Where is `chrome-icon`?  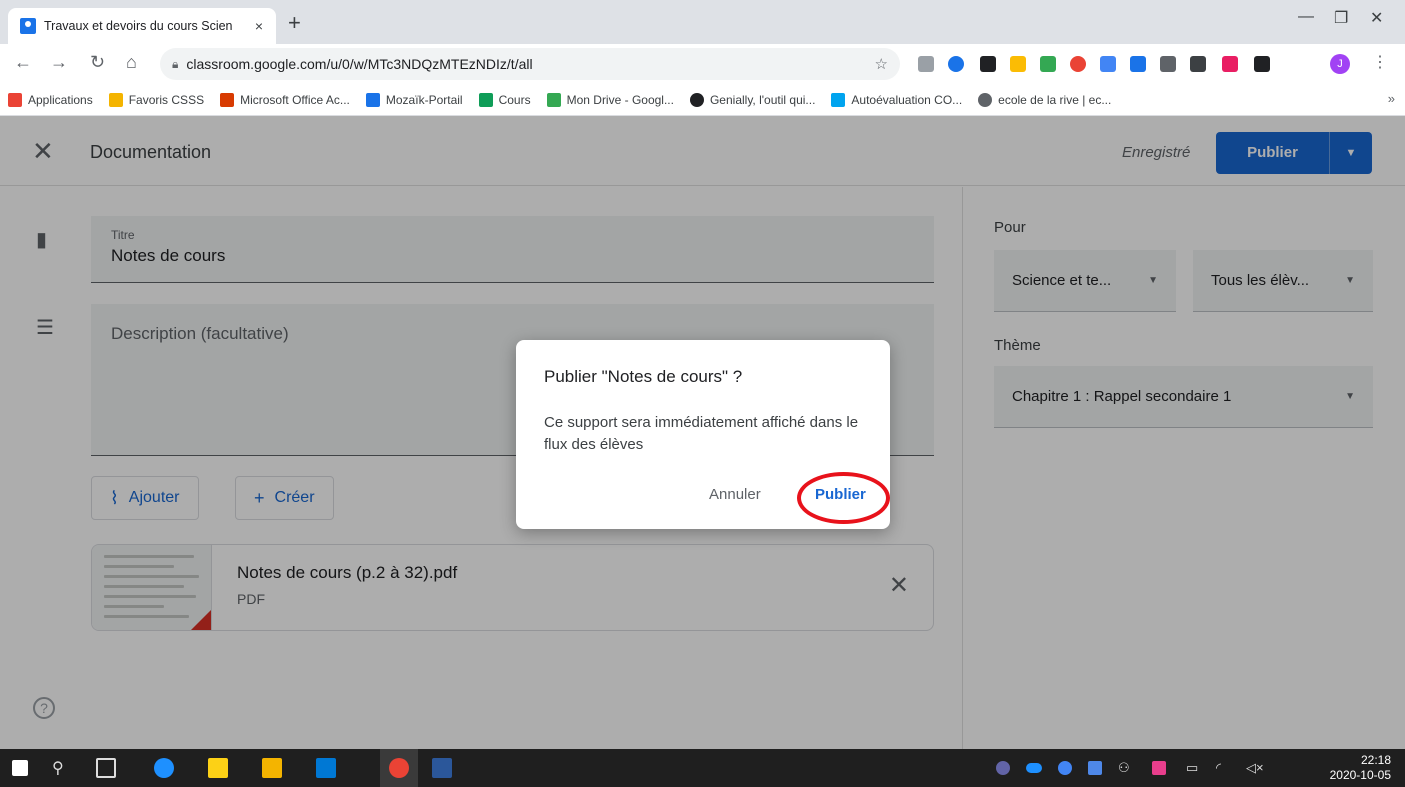
chrome-icon is located at coordinates (399, 768).